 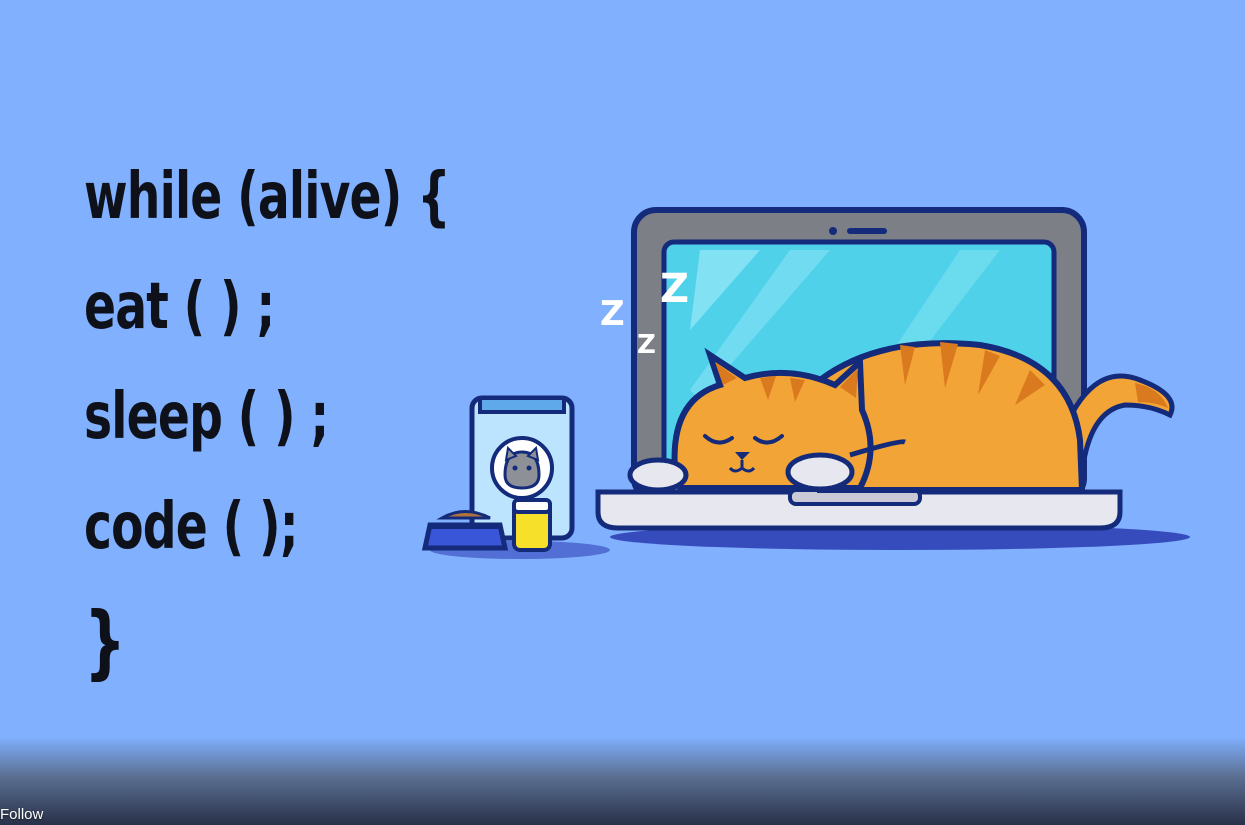 What do you see at coordinates (532, 525) in the screenshot?
I see `yellow-jar-icon` at bounding box center [532, 525].